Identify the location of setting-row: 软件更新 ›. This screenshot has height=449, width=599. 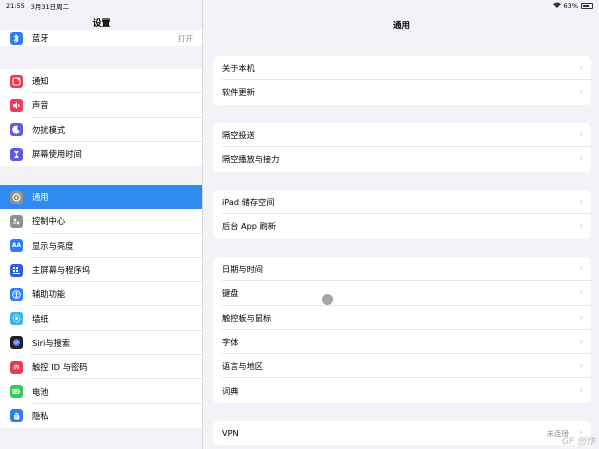
(402, 92).